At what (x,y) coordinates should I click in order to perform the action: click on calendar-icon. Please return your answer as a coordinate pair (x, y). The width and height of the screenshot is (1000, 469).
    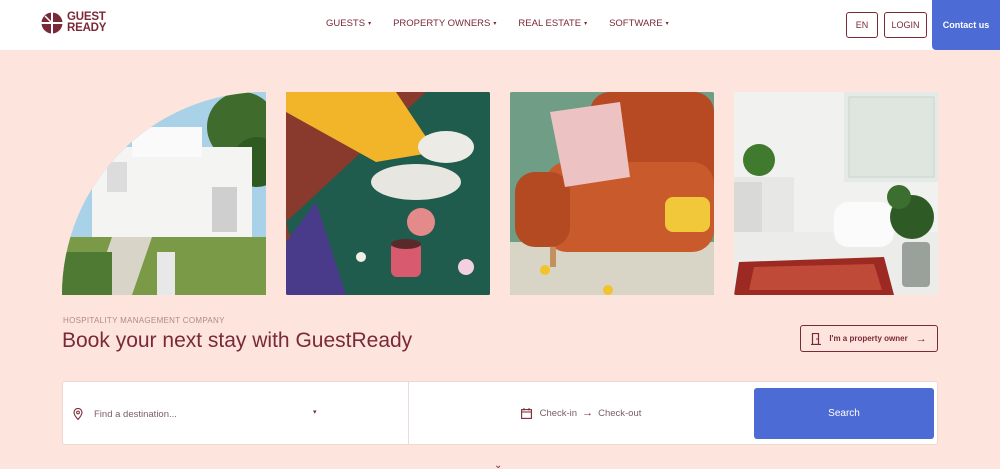
    Looking at the image, I should click on (526, 413).